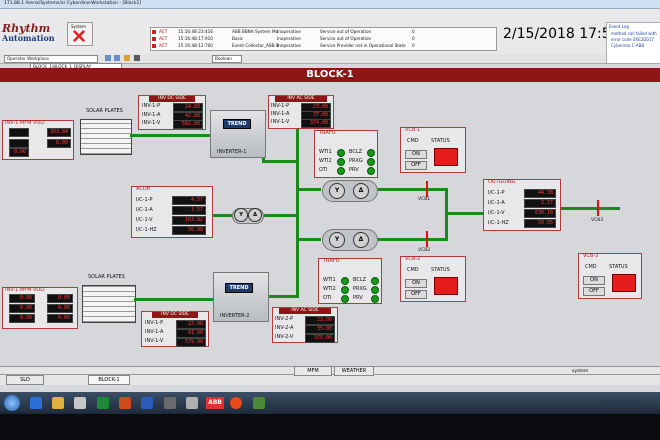  I want to click on workplace-select: Operator Workplace, so click(51, 59).